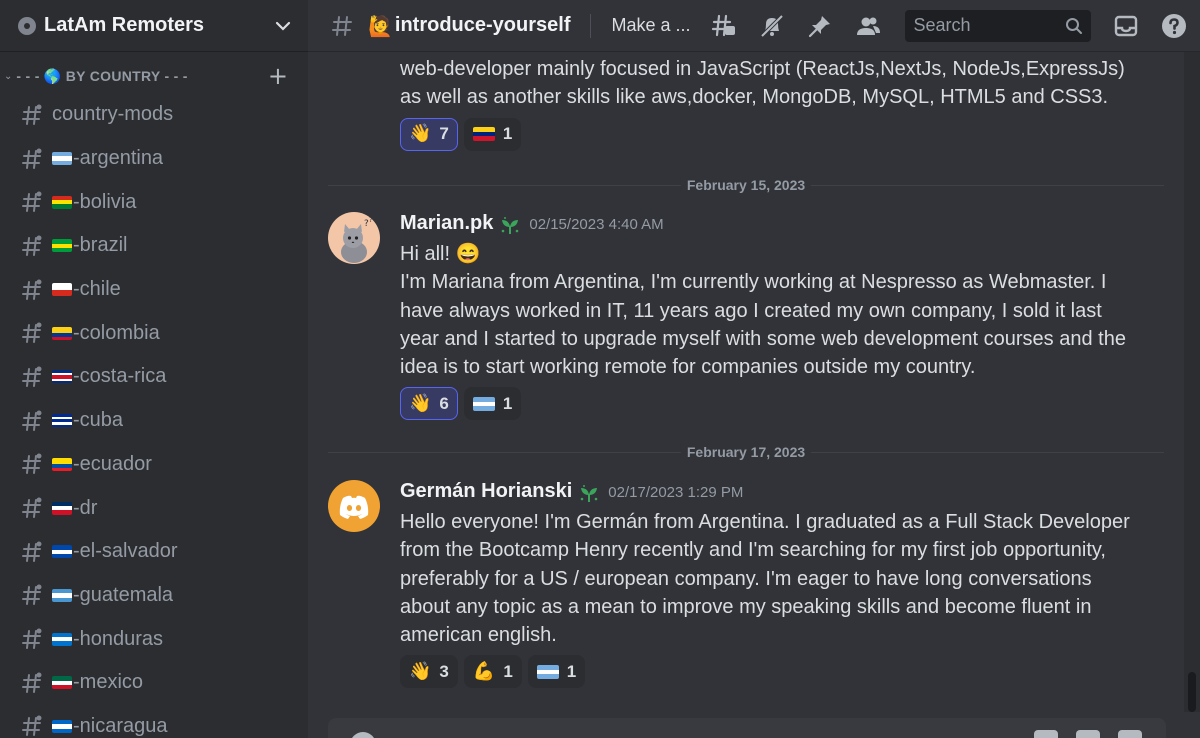  I want to click on scrollbar, so click(1192, 382).